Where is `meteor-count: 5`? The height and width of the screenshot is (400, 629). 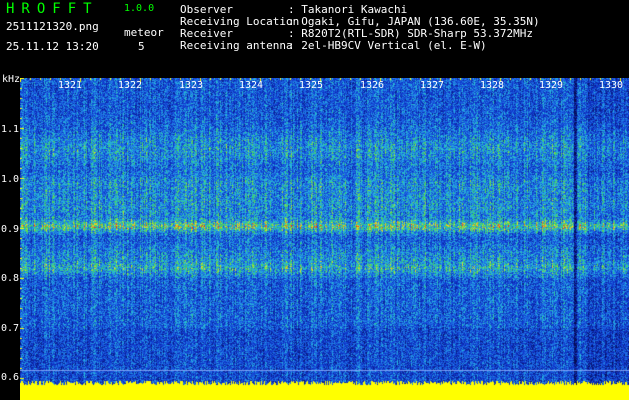
meteor-count: 5 is located at coordinates (141, 46).